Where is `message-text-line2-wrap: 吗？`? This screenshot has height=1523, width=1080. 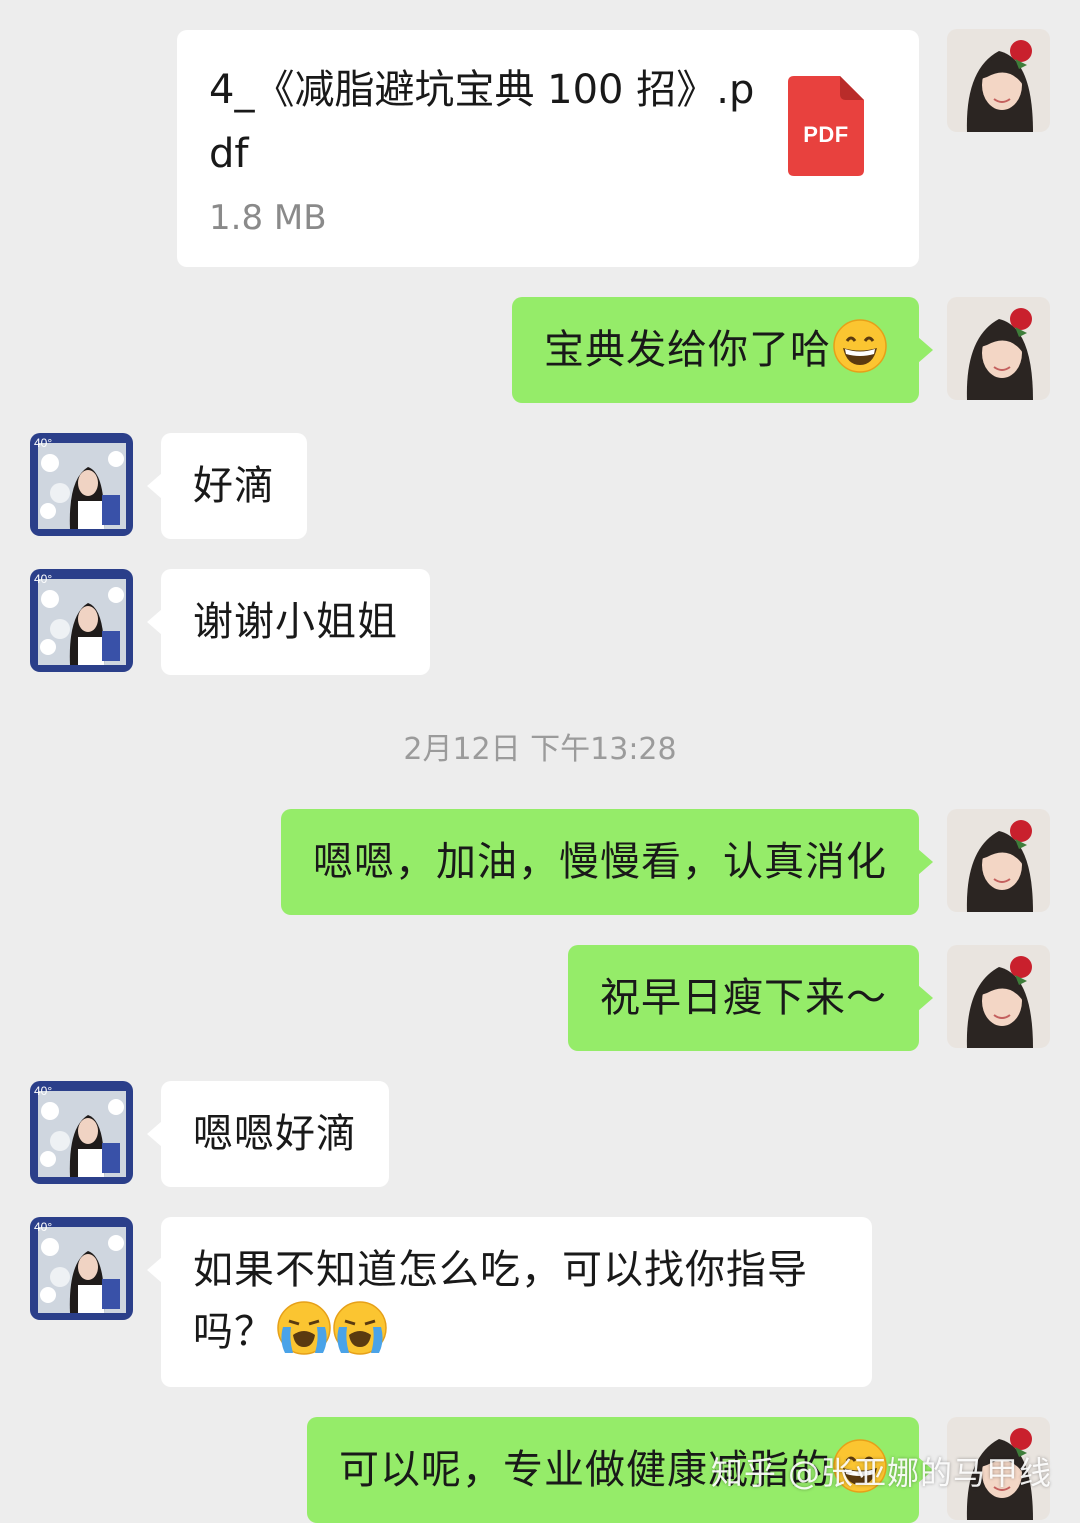
message-text-line2-wrap: 吗？ is located at coordinates (516, 1332).